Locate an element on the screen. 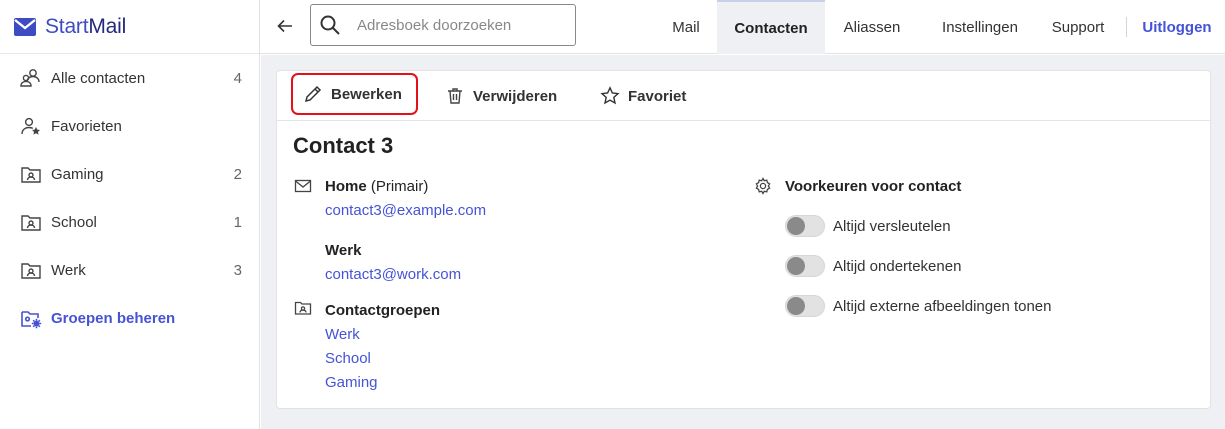  star-icon is located at coordinates (610, 96).